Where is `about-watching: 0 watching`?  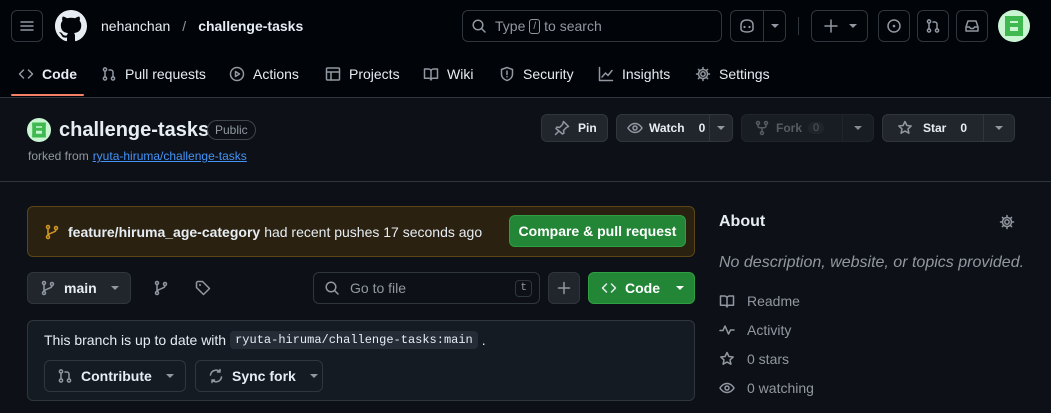
about-watching: 0 watching is located at coordinates (766, 388).